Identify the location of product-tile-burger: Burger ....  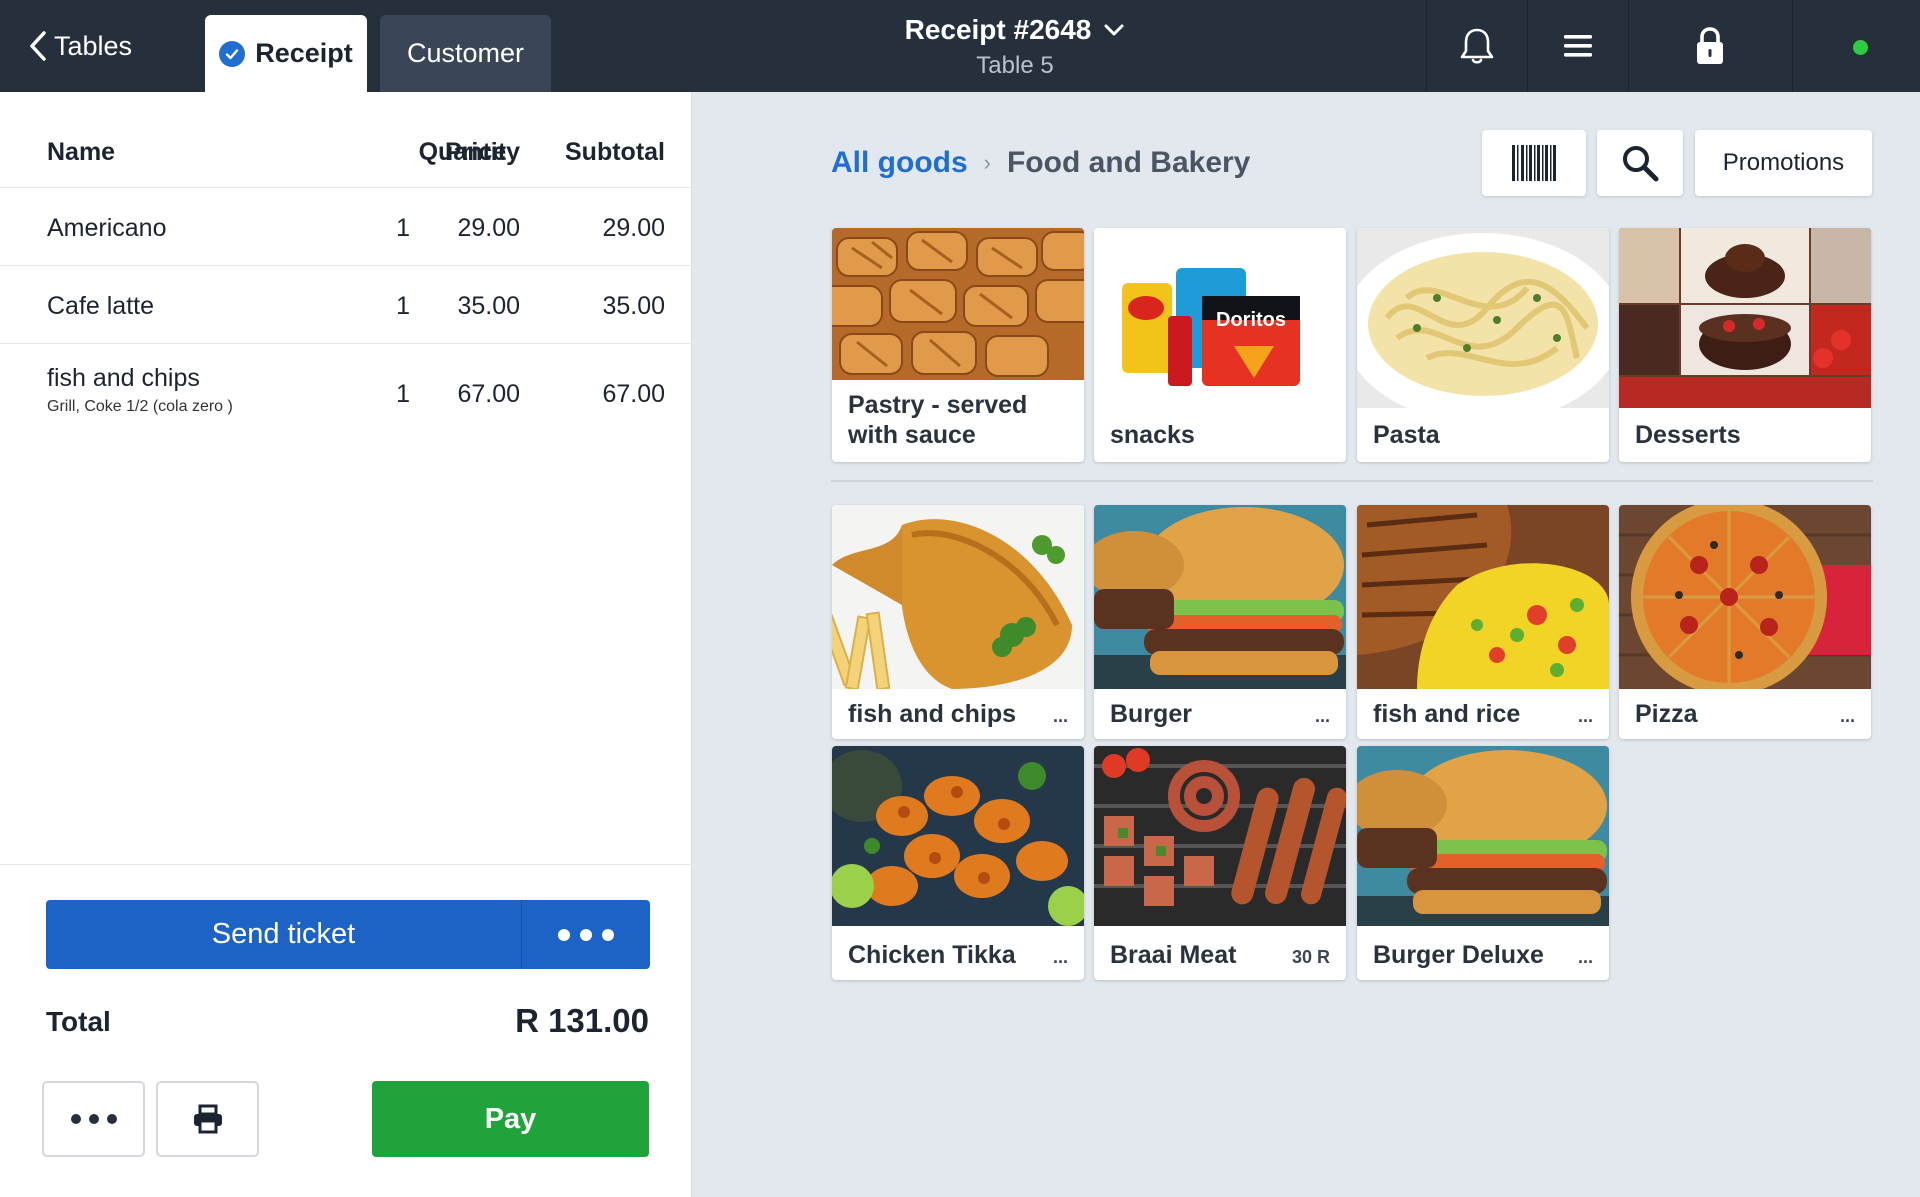
(1220, 622).